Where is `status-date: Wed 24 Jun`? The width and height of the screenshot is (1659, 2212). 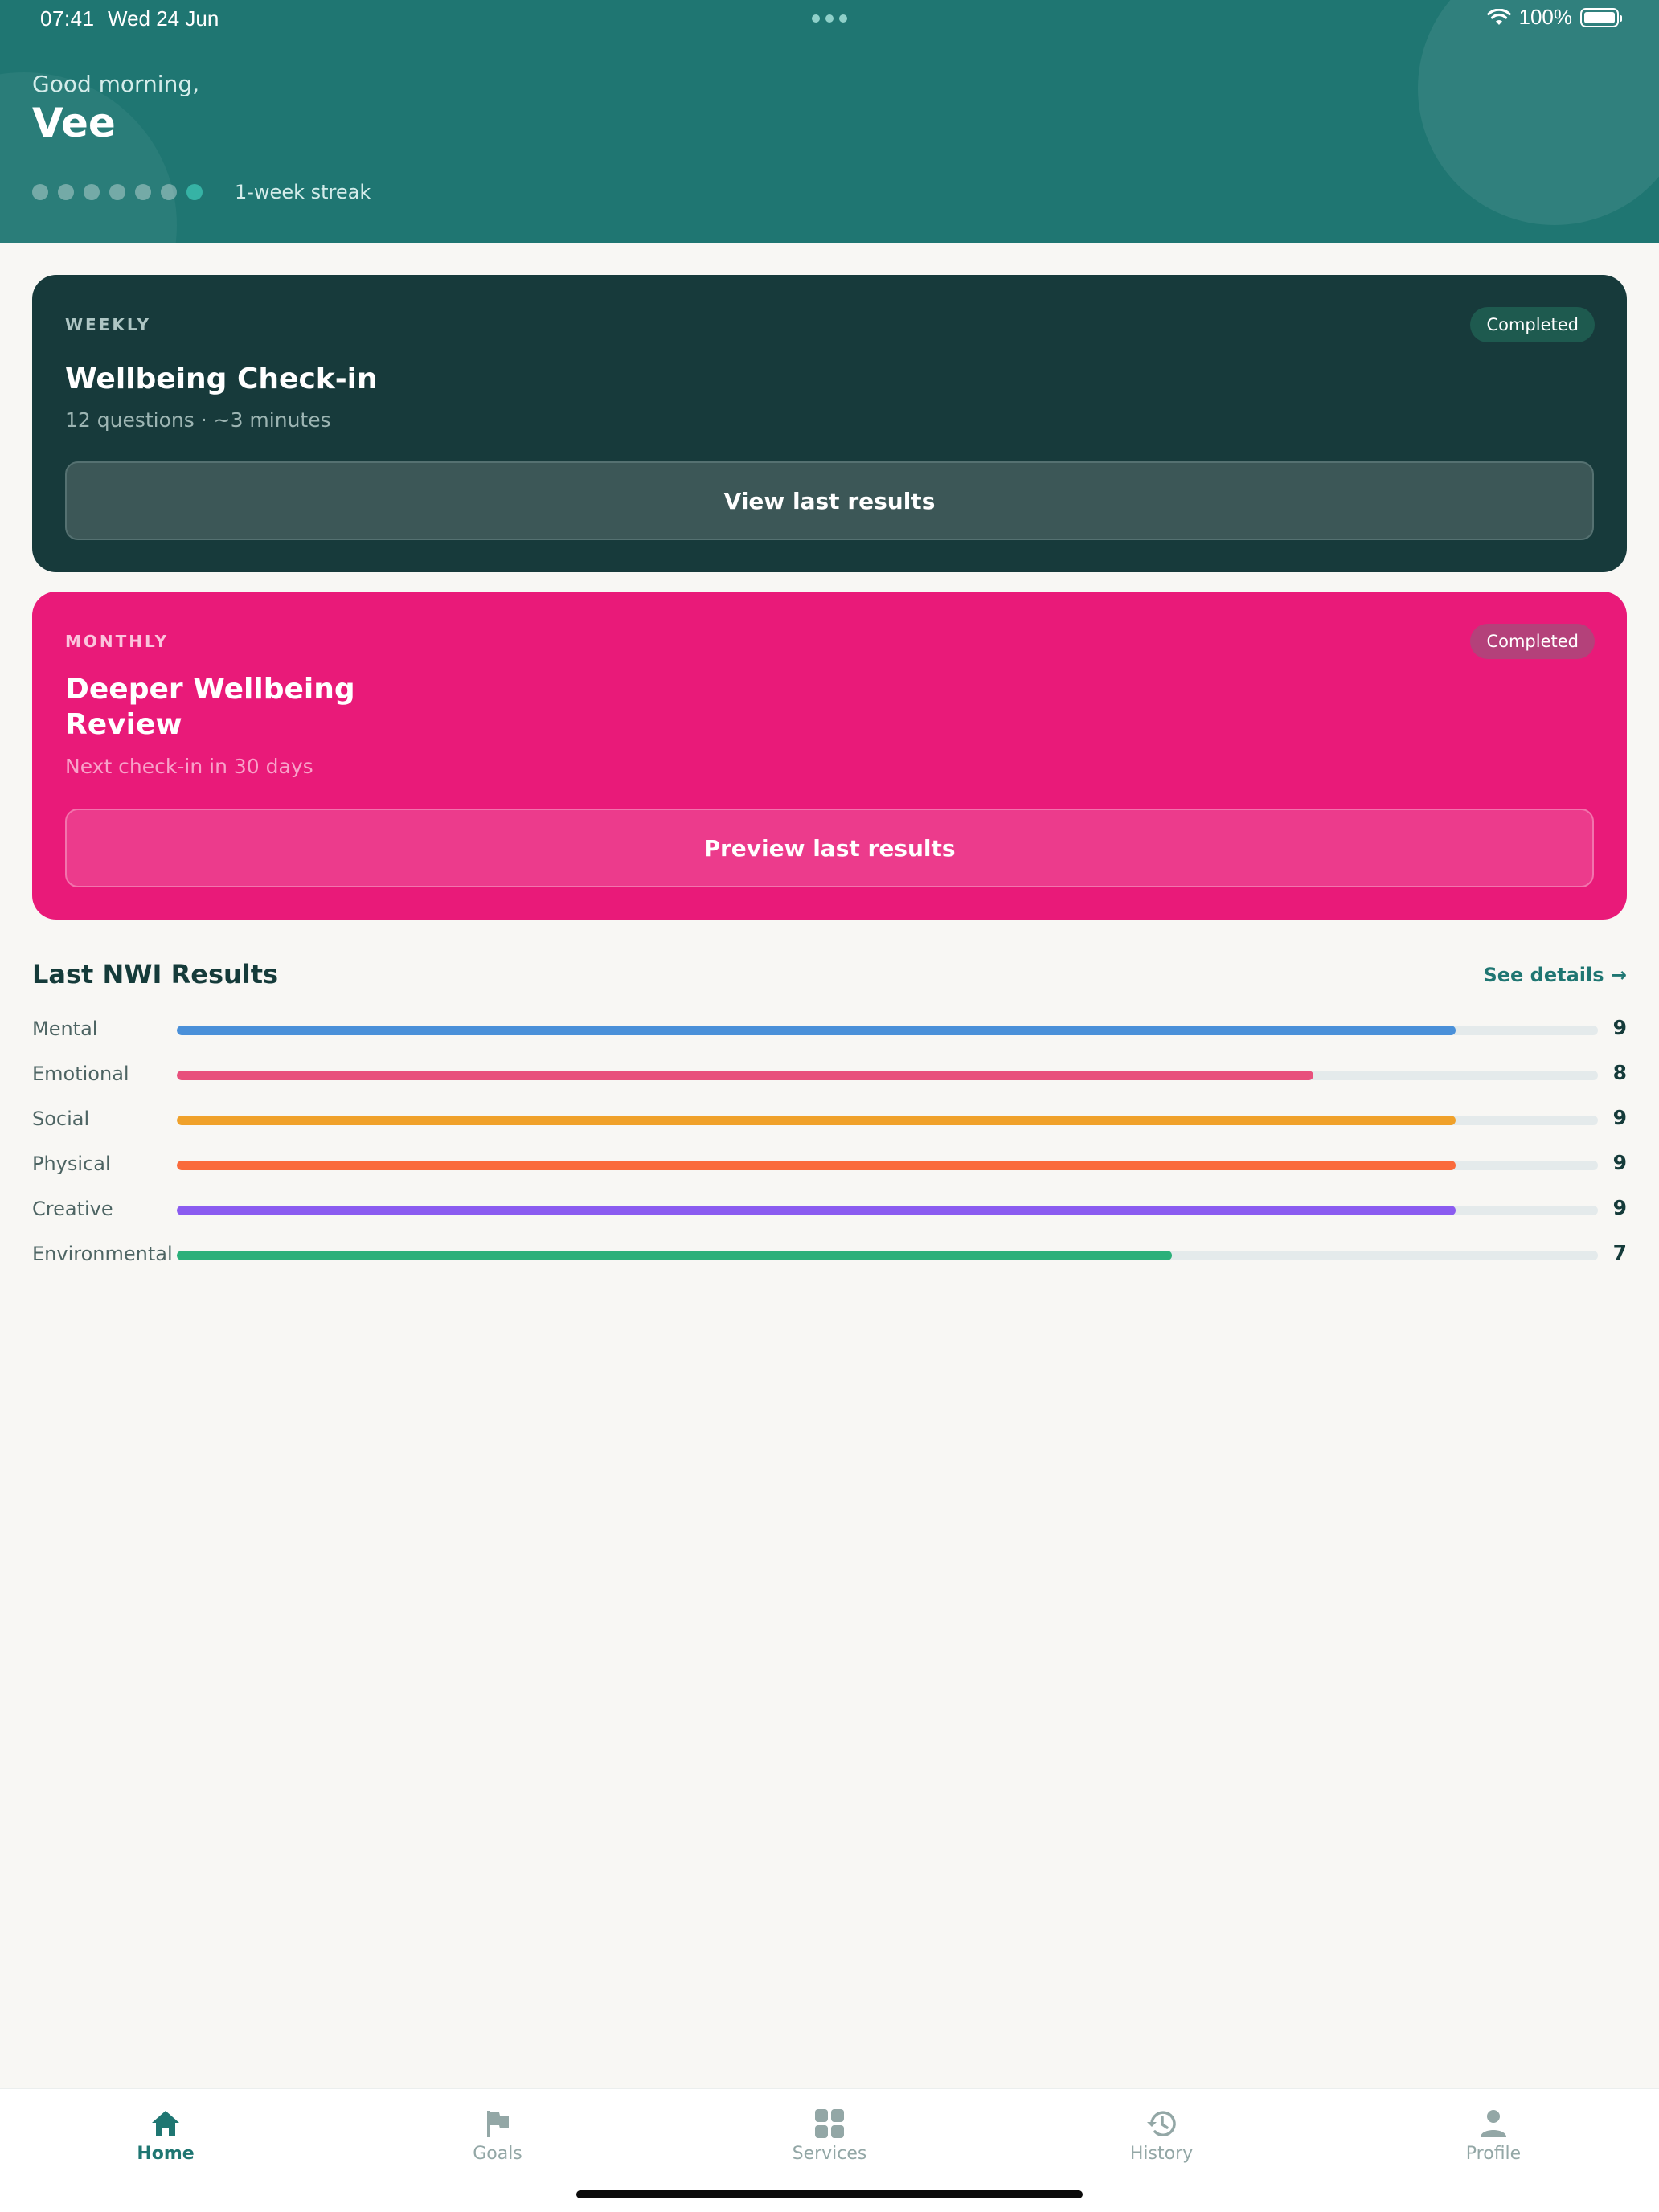
status-date: Wed 24 Jun is located at coordinates (163, 18).